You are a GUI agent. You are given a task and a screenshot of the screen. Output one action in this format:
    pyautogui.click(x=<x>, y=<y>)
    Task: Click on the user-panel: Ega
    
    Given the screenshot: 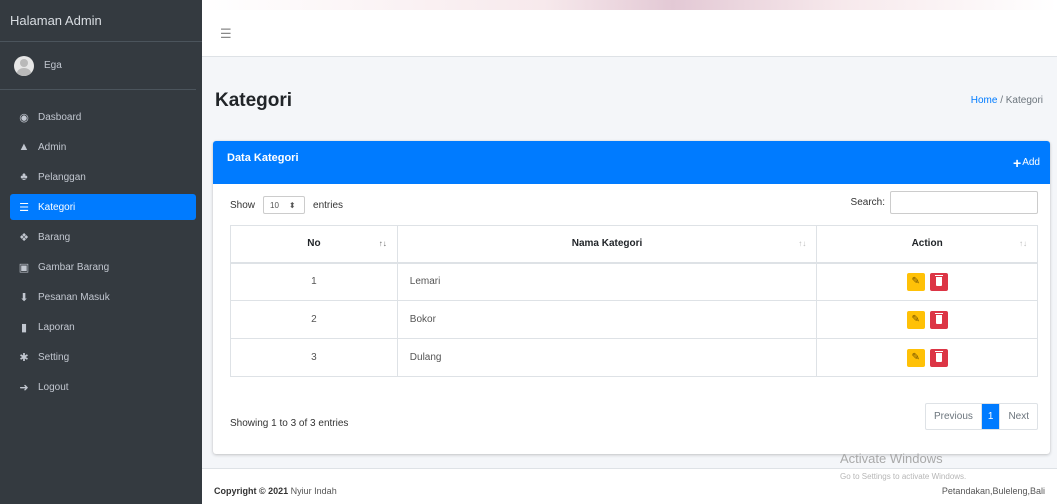 What is the action you would take?
    pyautogui.click(x=98, y=66)
    